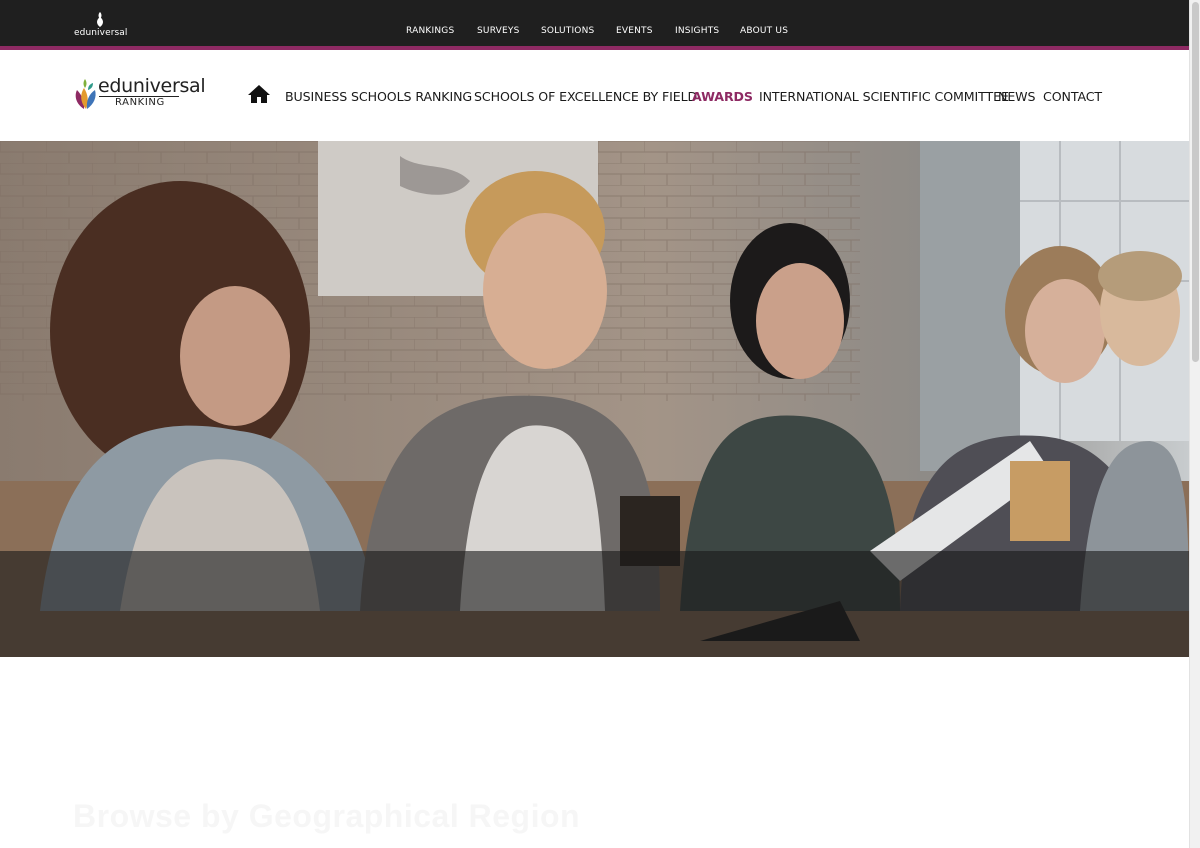 Image resolution: width=1200 pixels, height=848 pixels. What do you see at coordinates (567, 31) in the screenshot?
I see `topnav-solutions: SOLUTIONS` at bounding box center [567, 31].